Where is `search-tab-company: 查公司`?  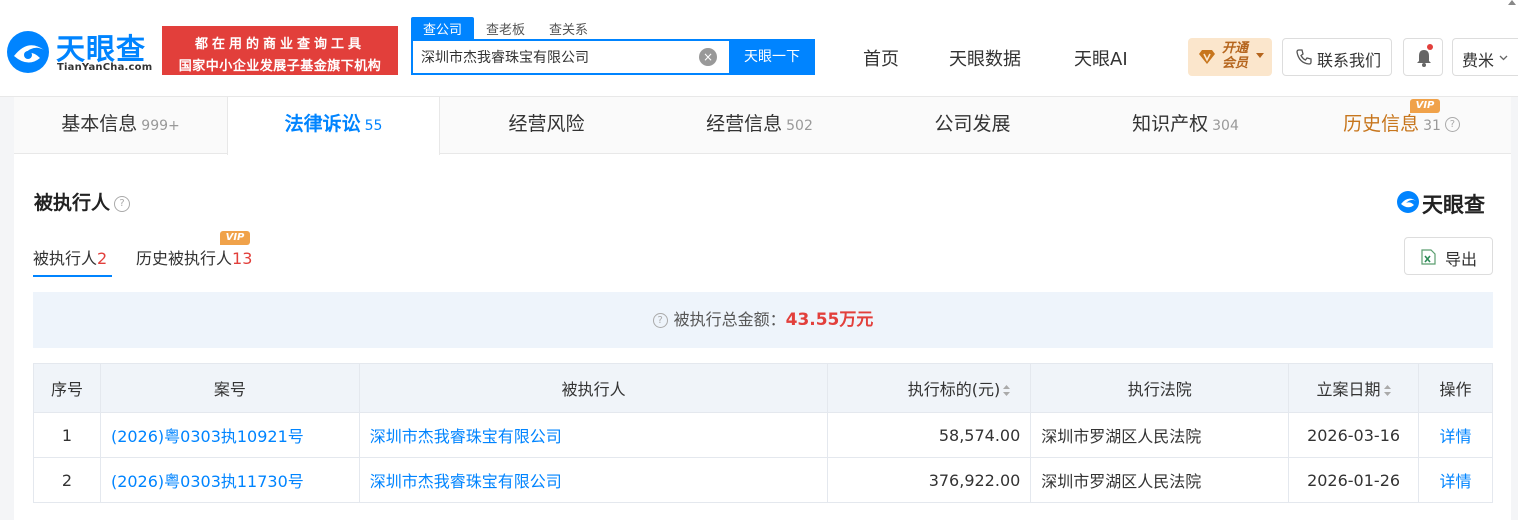
search-tab-company: 查公司 is located at coordinates (443, 28).